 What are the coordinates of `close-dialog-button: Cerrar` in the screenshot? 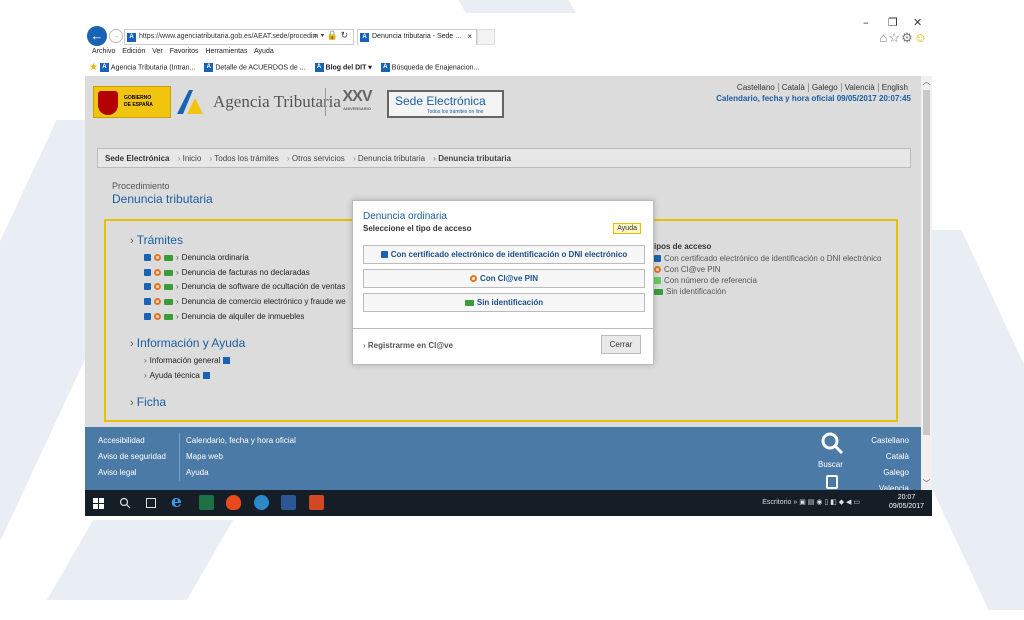 It's located at (621, 344).